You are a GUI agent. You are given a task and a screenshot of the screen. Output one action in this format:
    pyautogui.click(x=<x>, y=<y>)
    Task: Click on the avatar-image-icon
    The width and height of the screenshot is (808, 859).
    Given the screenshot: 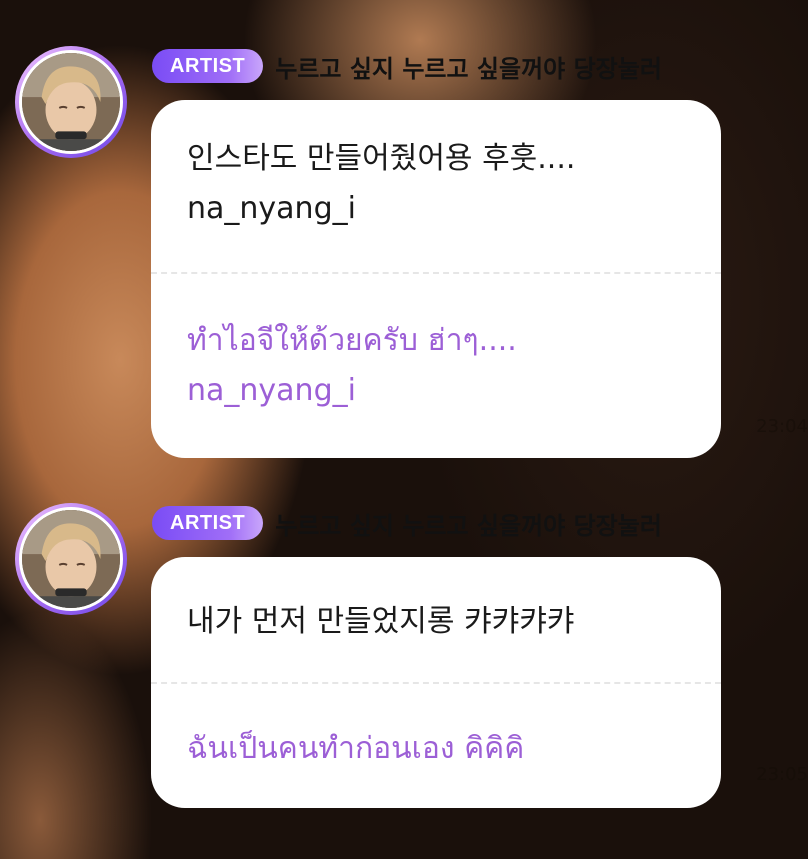 What is the action you would take?
    pyautogui.click(x=71, y=559)
    